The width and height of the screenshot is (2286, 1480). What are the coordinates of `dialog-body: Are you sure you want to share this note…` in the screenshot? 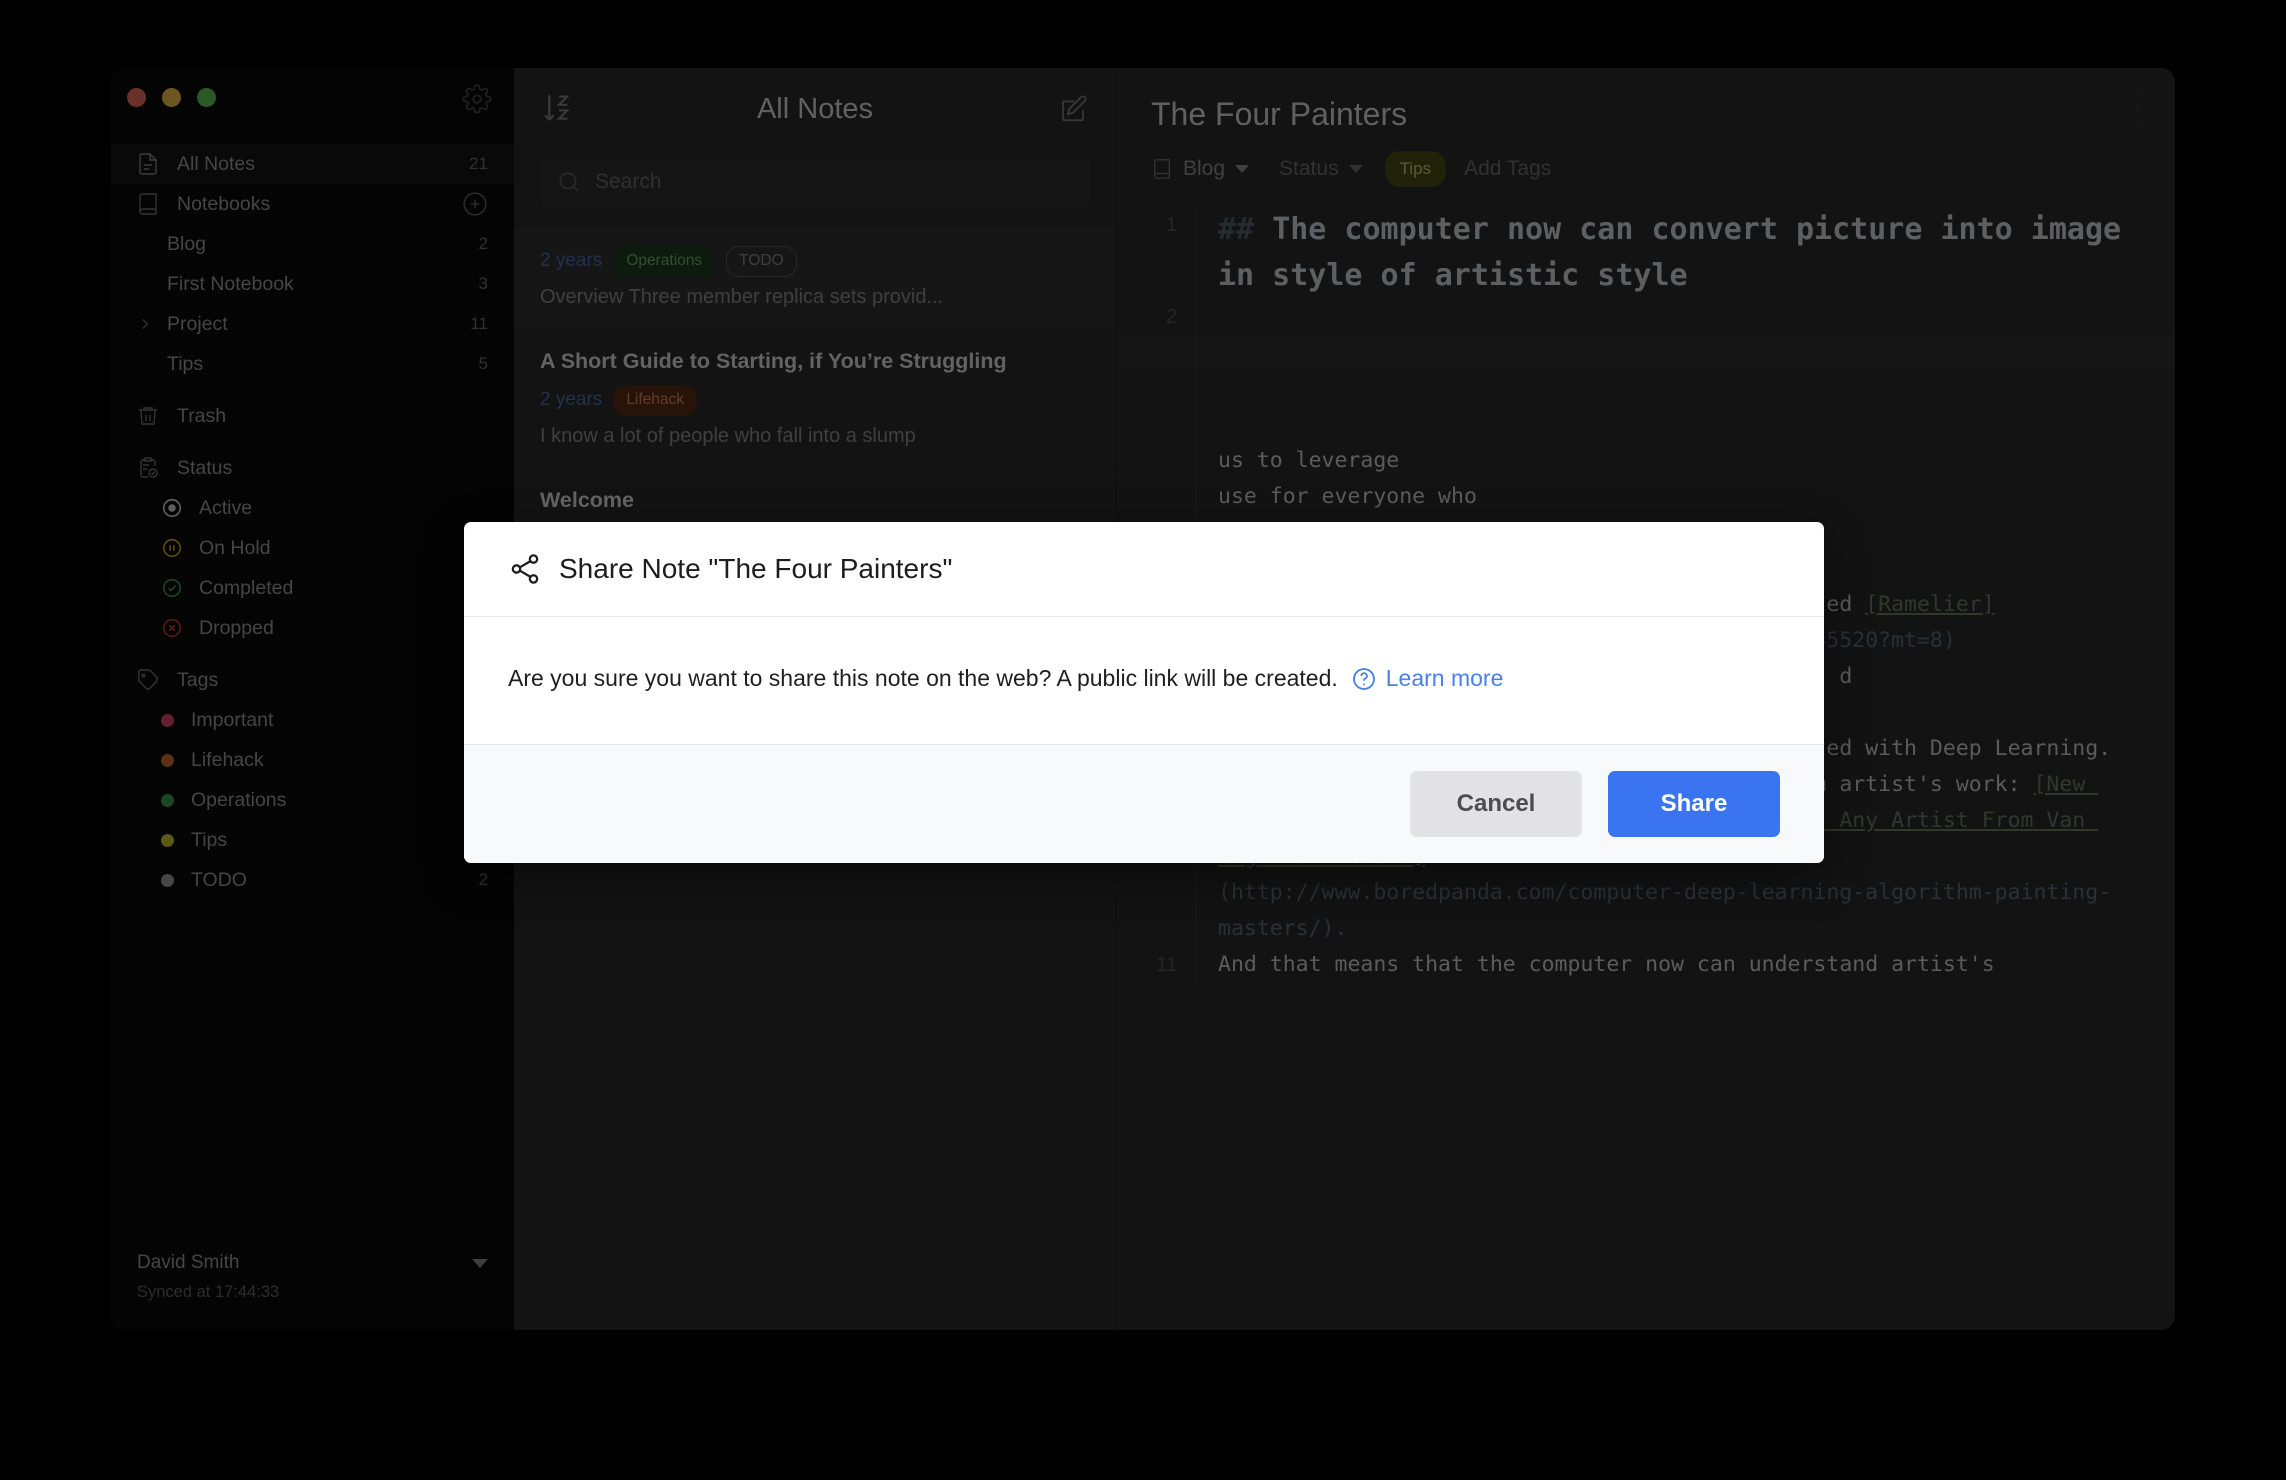 It's located at (1144, 681).